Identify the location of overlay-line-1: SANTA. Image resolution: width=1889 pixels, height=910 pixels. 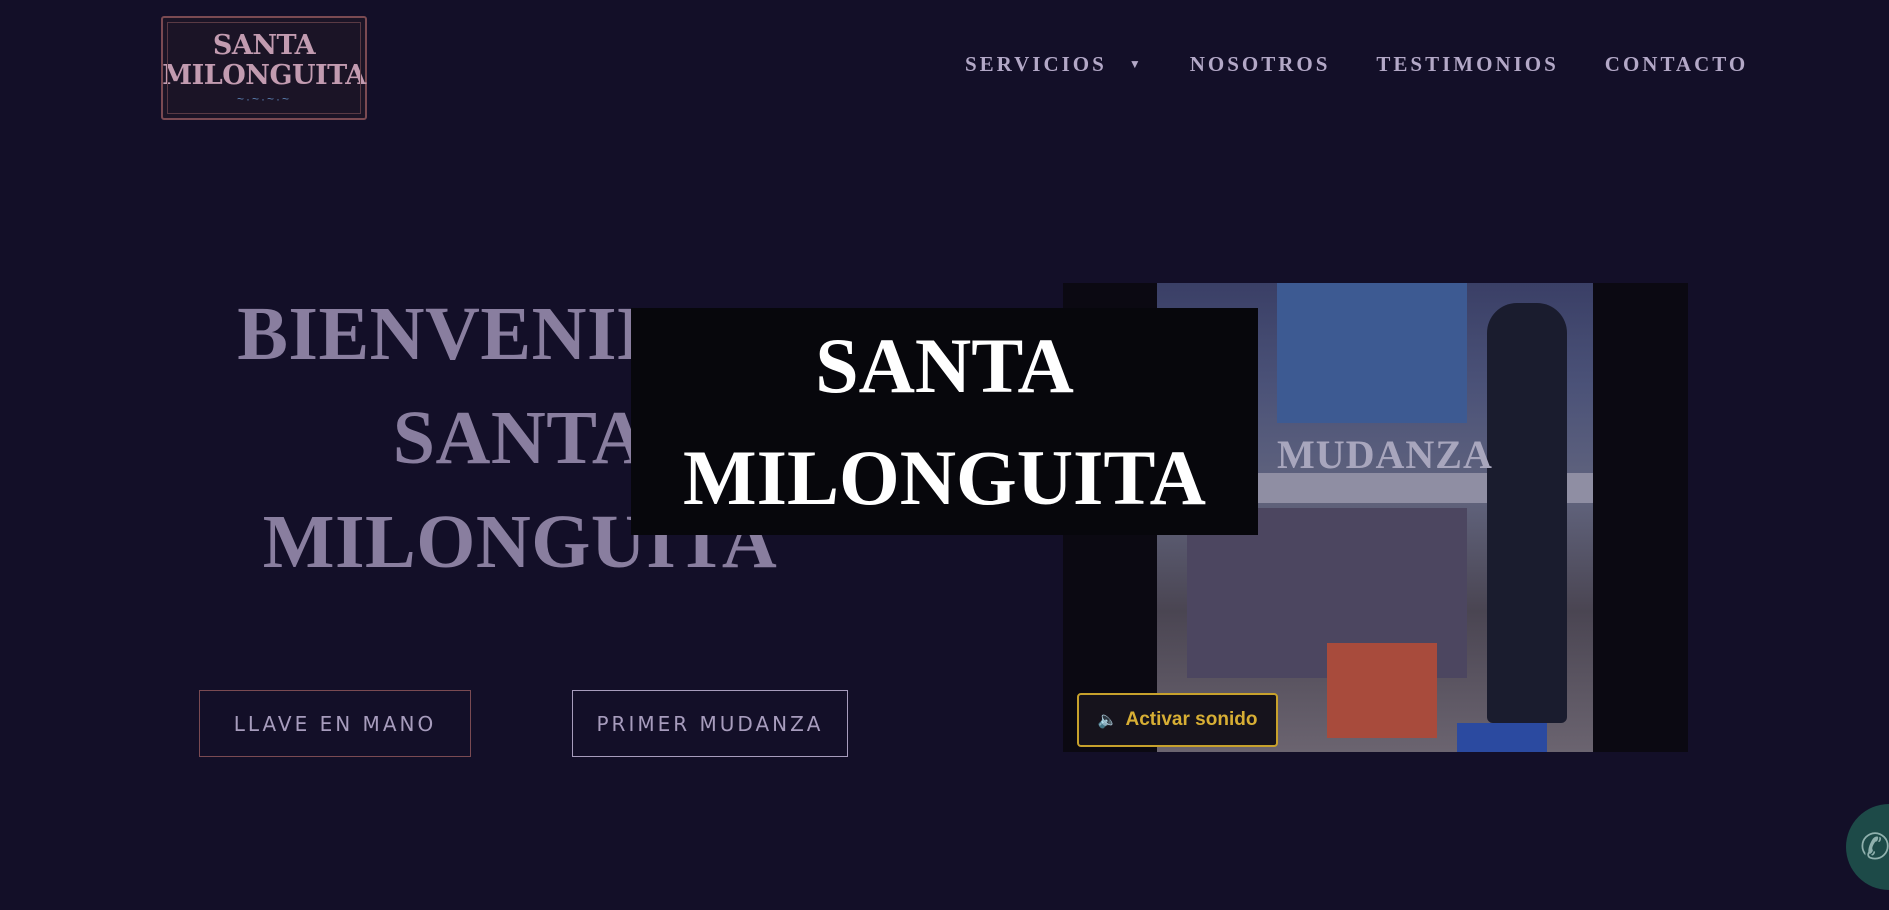
(944, 365).